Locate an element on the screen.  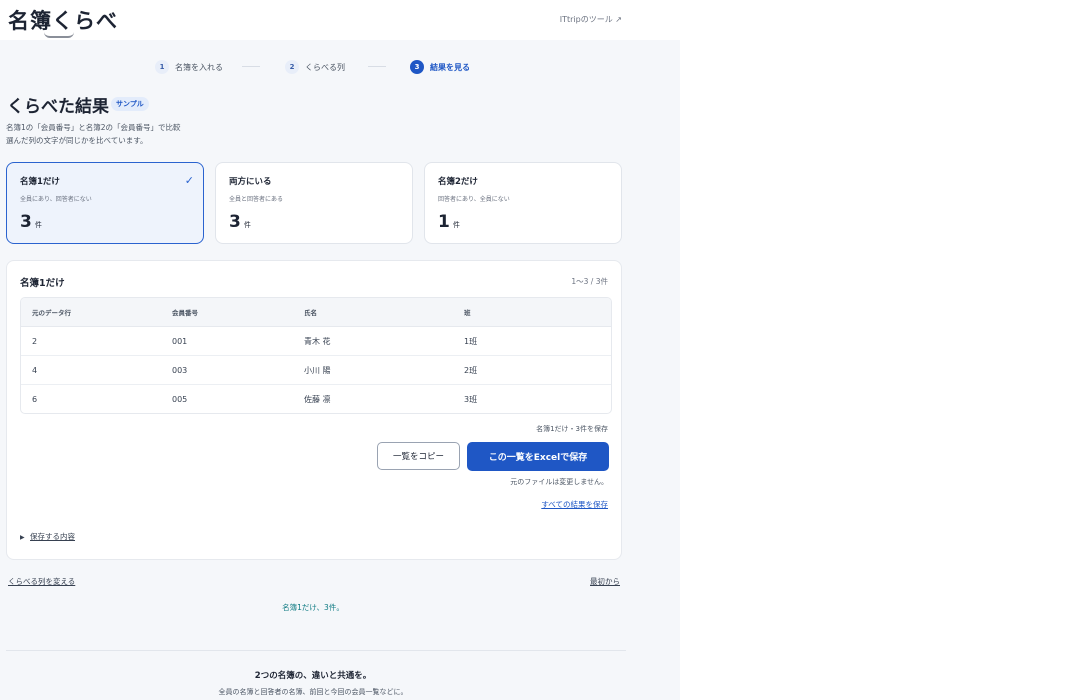
table-cell: 6 is located at coordinates (35, 399).